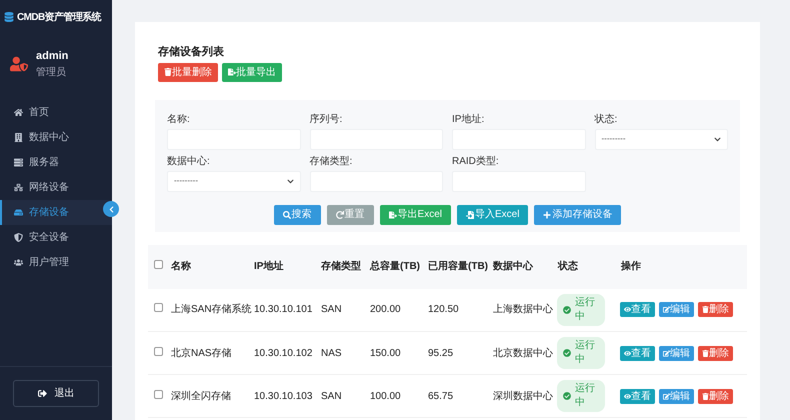 This screenshot has height=420, width=790. Describe the element at coordinates (523, 396) in the screenshot. I see `table-cell: 深圳数据中心` at that location.